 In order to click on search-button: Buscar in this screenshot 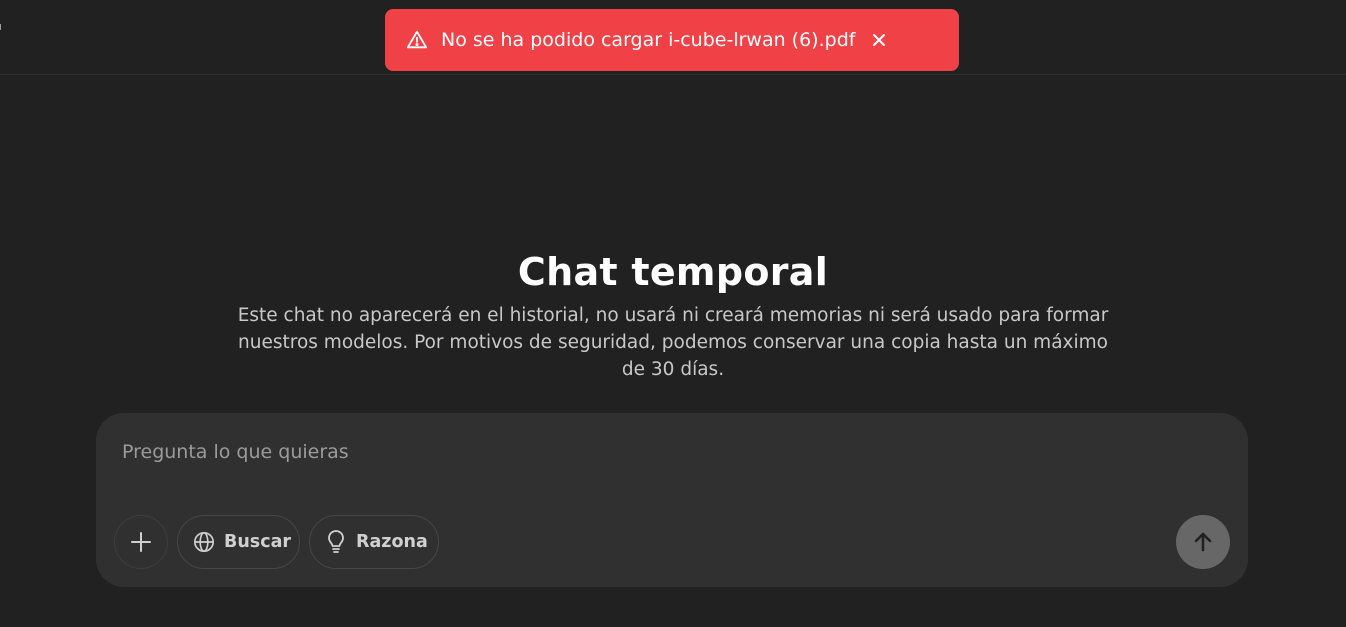, I will do `click(238, 542)`.